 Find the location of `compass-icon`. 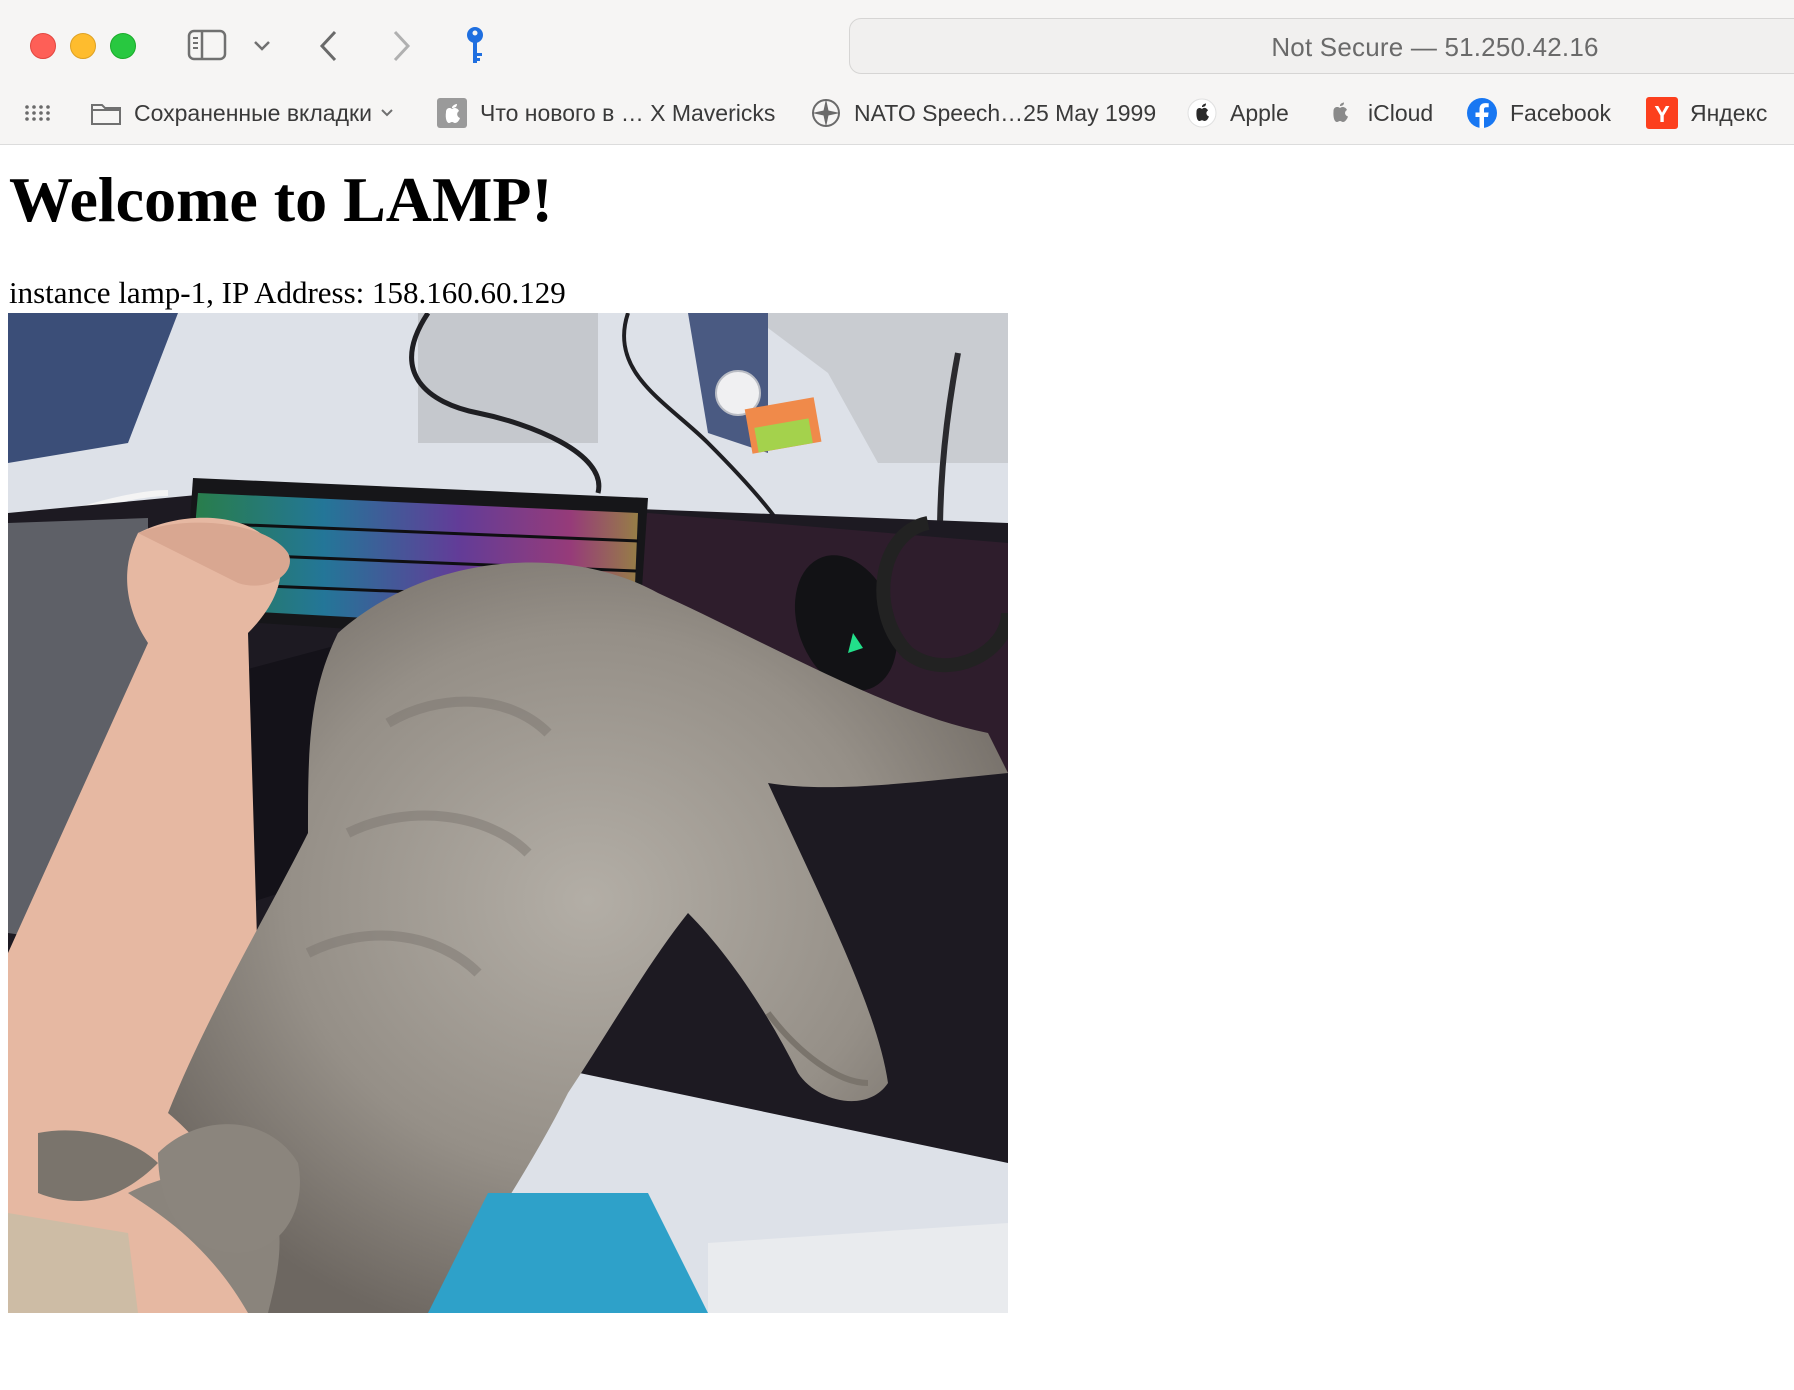

compass-icon is located at coordinates (826, 113).